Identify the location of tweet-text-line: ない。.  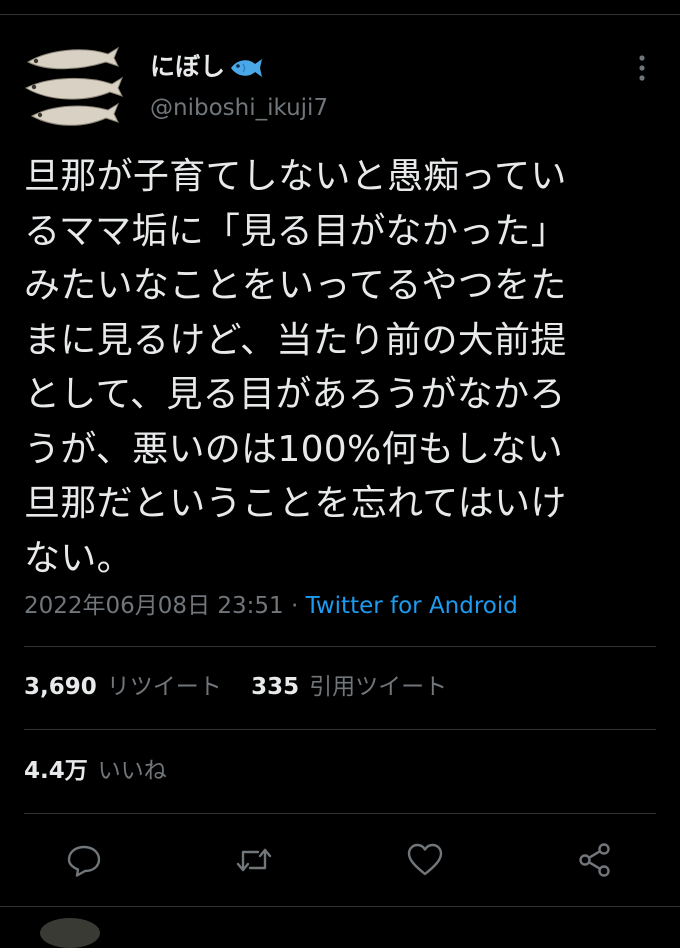
(78, 558).